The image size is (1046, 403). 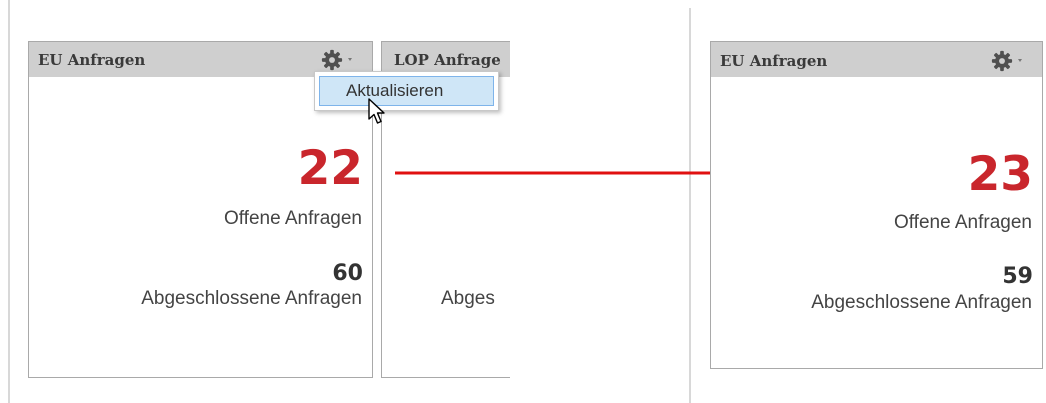 I want to click on mouse-pointer-icon, so click(x=376, y=111).